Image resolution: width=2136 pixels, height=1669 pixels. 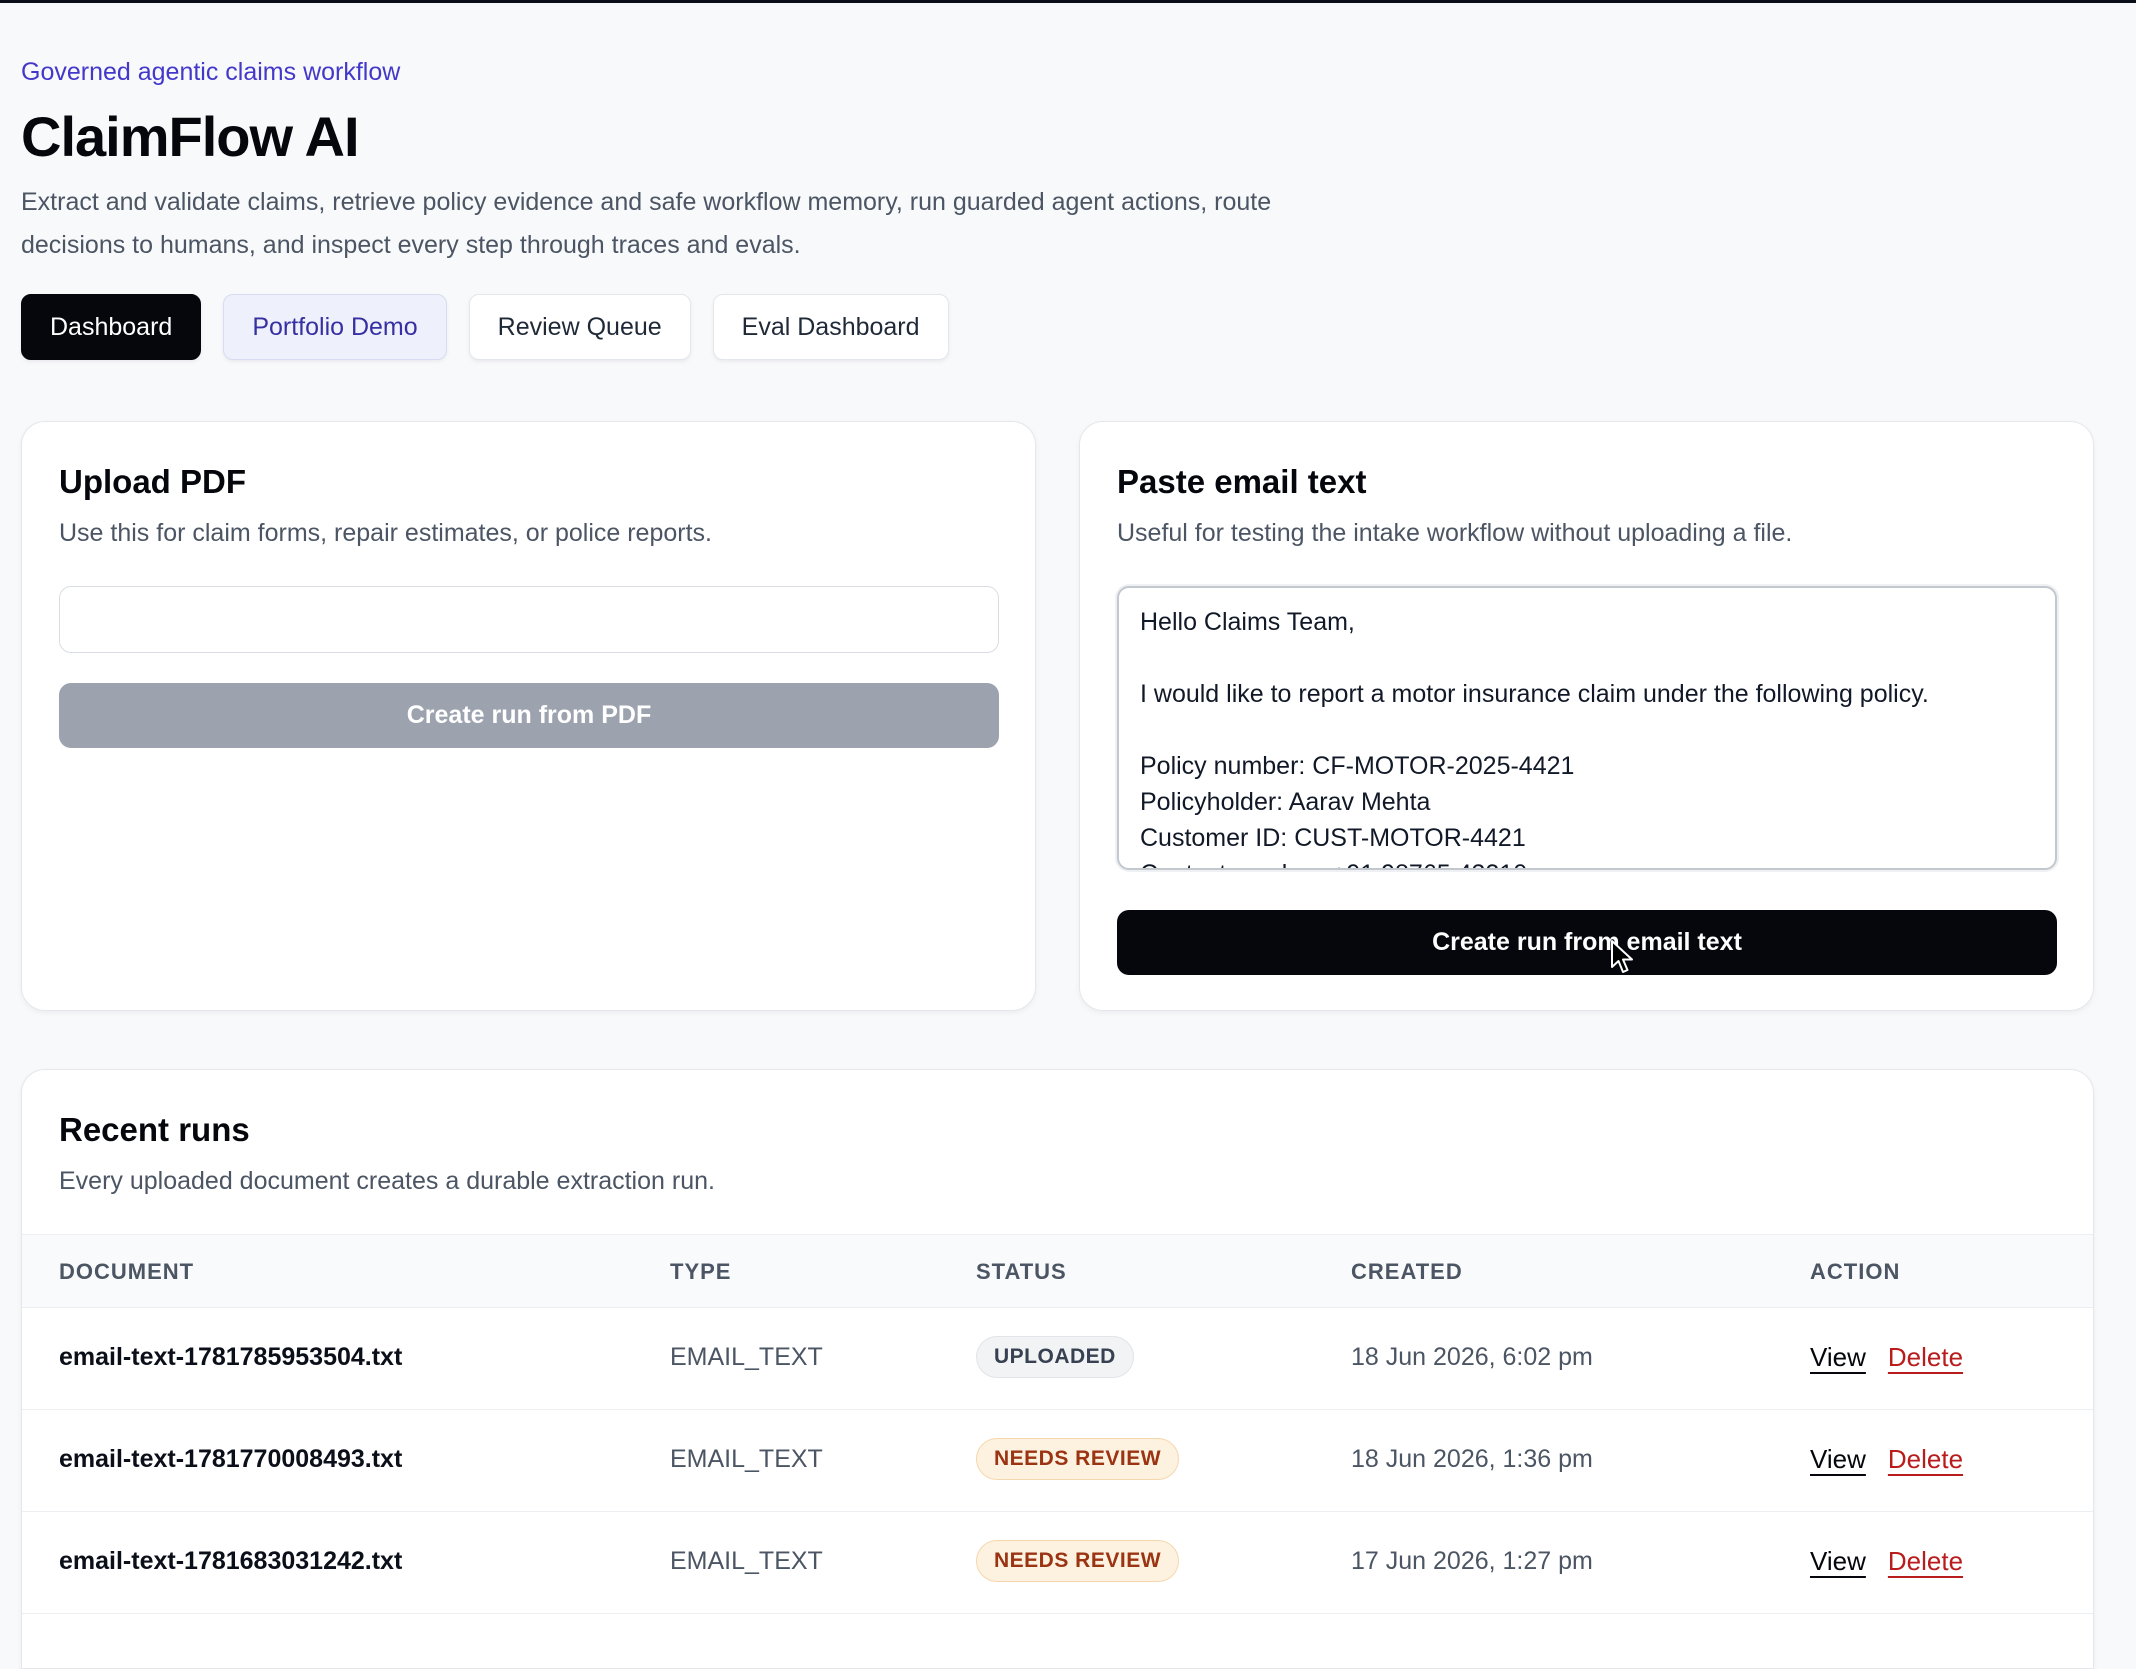 I want to click on column-header-status: STATUS, so click(x=1021, y=1271).